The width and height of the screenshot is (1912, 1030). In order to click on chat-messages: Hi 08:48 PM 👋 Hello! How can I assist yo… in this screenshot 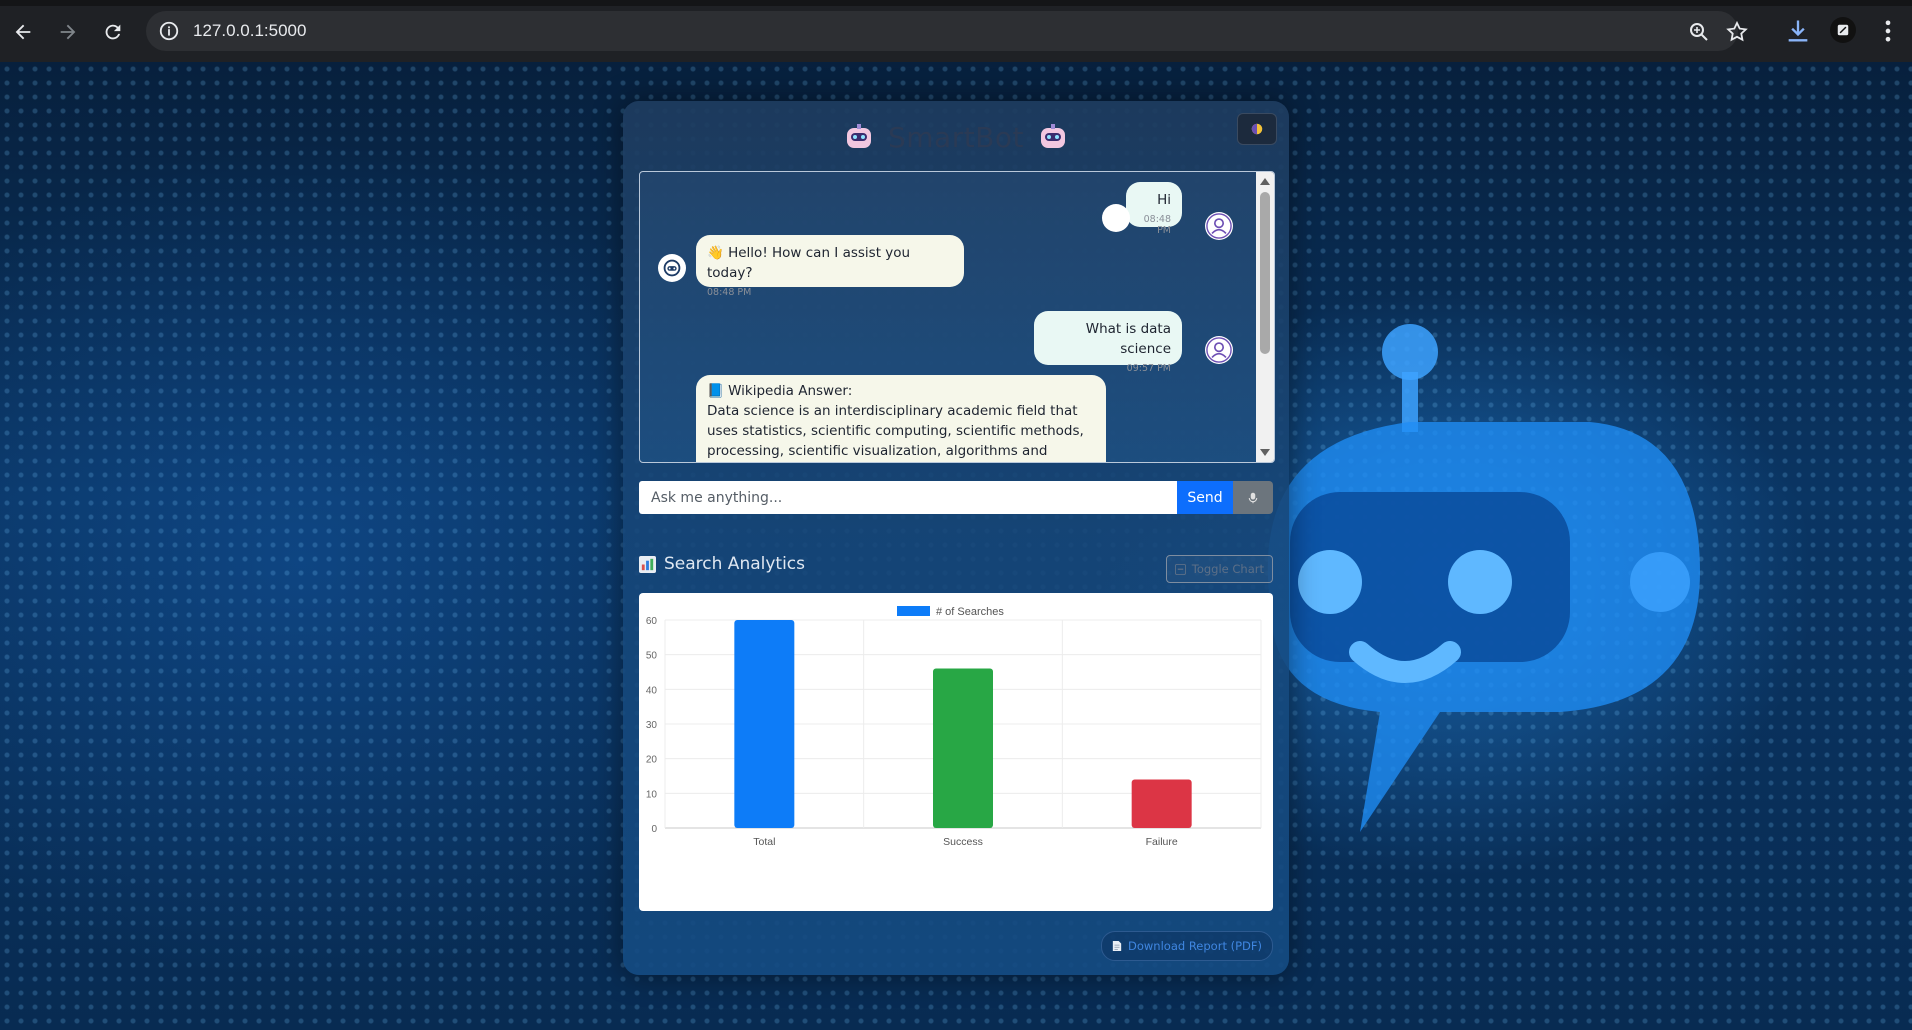, I will do `click(947, 317)`.